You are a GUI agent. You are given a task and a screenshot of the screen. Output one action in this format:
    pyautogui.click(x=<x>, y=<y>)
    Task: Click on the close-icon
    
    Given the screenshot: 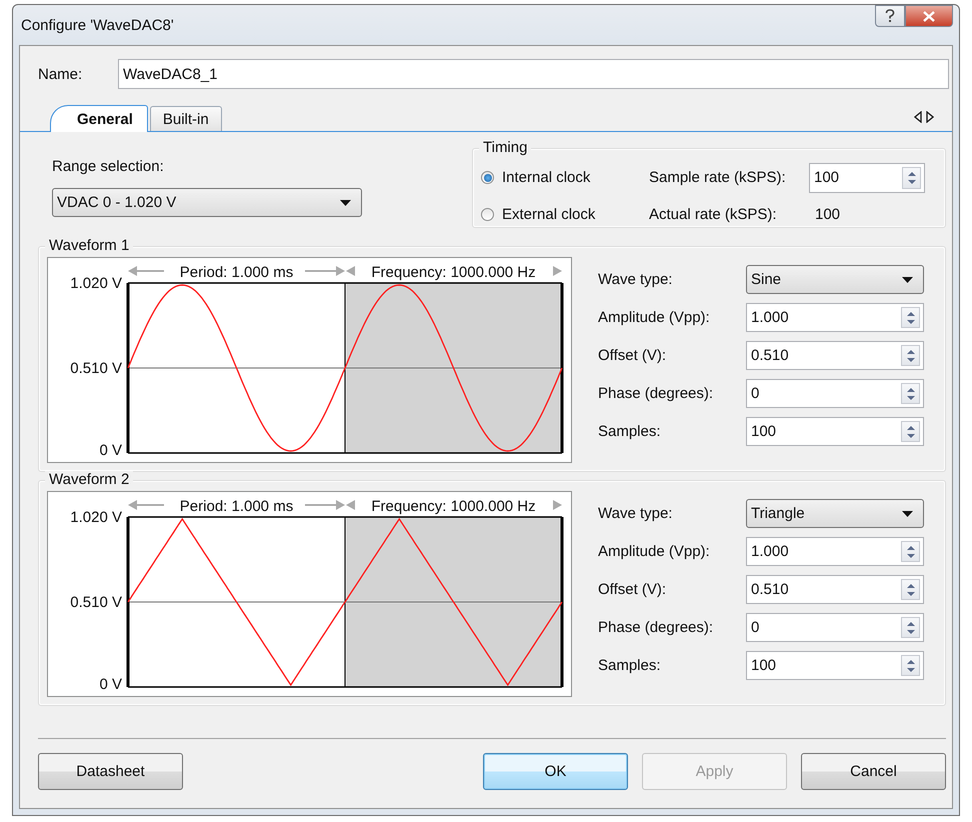 What is the action you would take?
    pyautogui.click(x=929, y=16)
    